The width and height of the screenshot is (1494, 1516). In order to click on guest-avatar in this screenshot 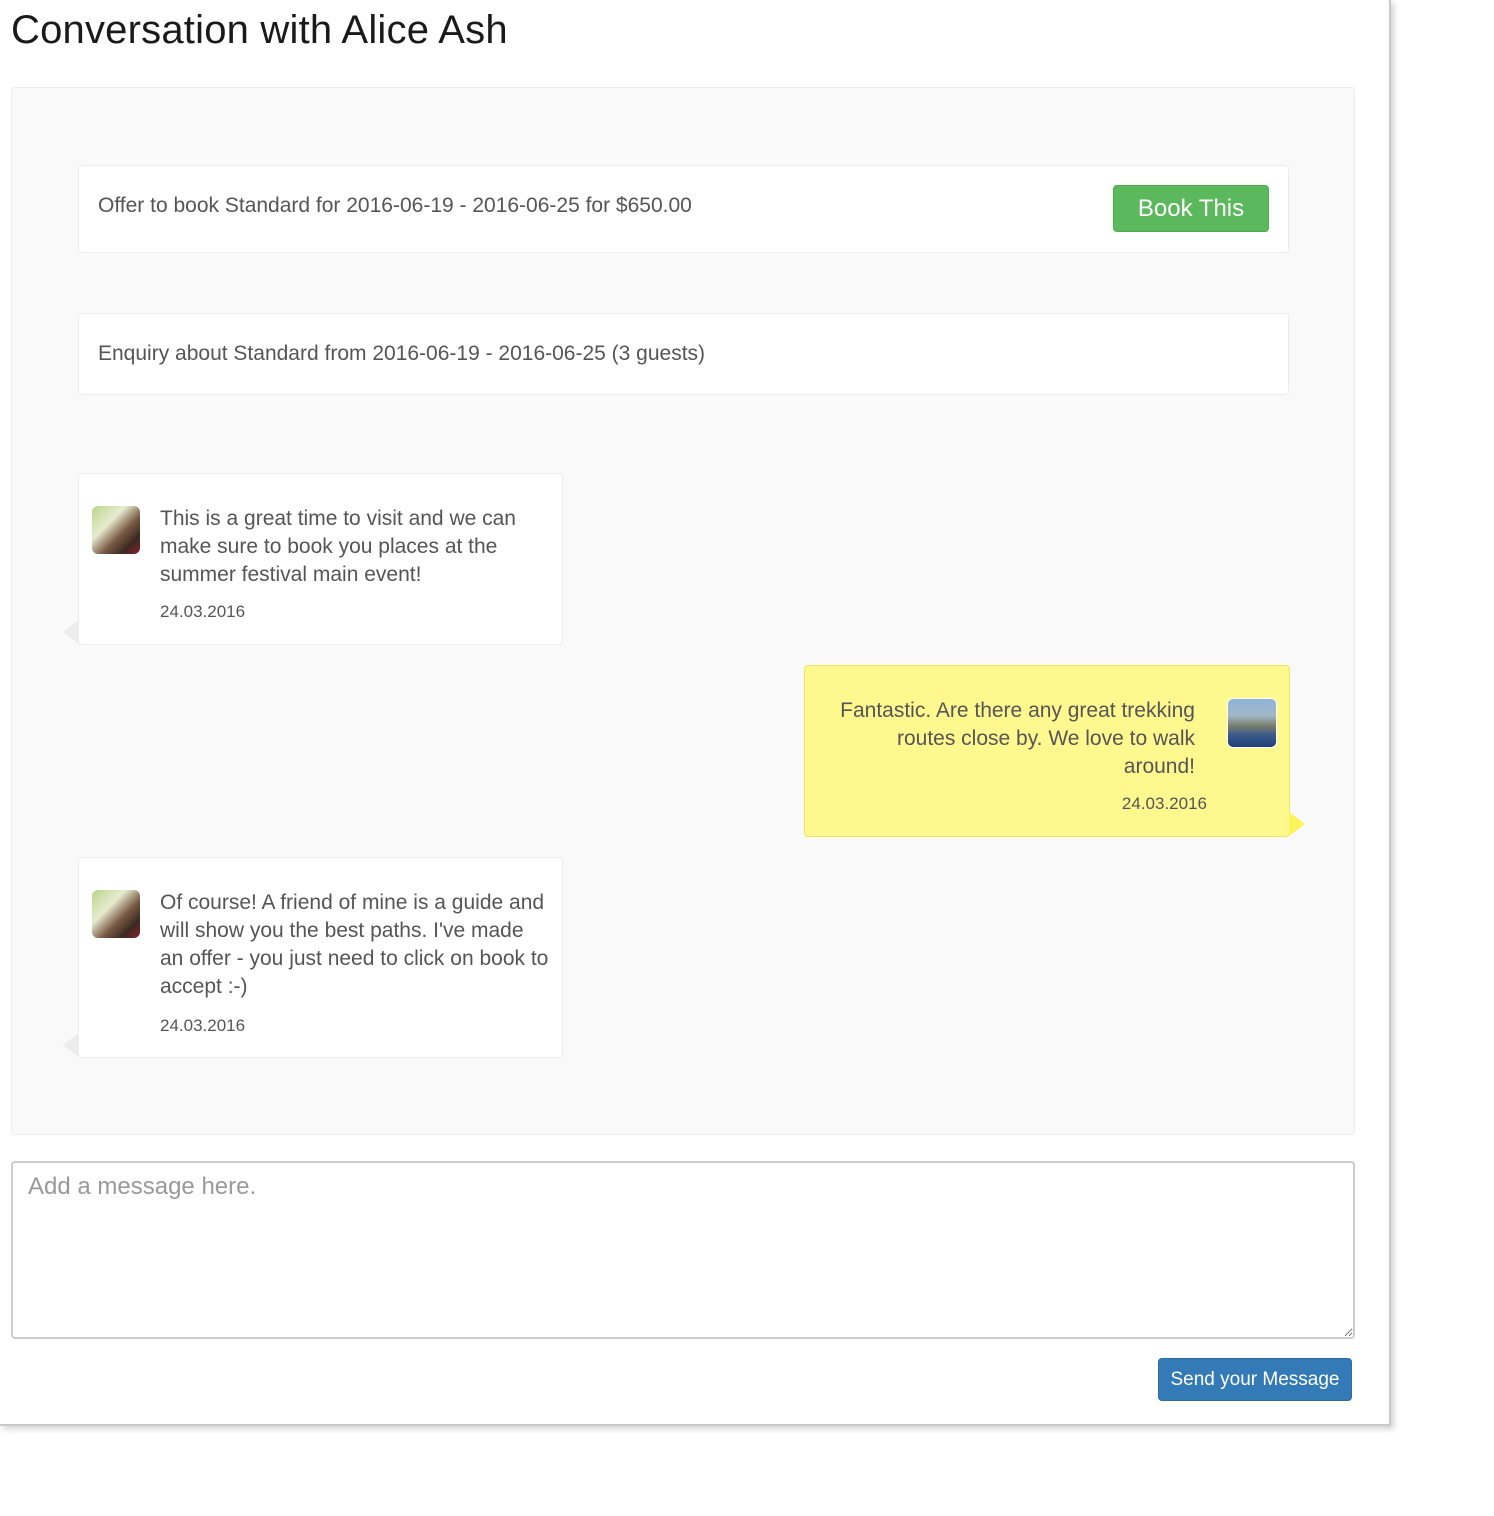, I will do `click(1252, 723)`.